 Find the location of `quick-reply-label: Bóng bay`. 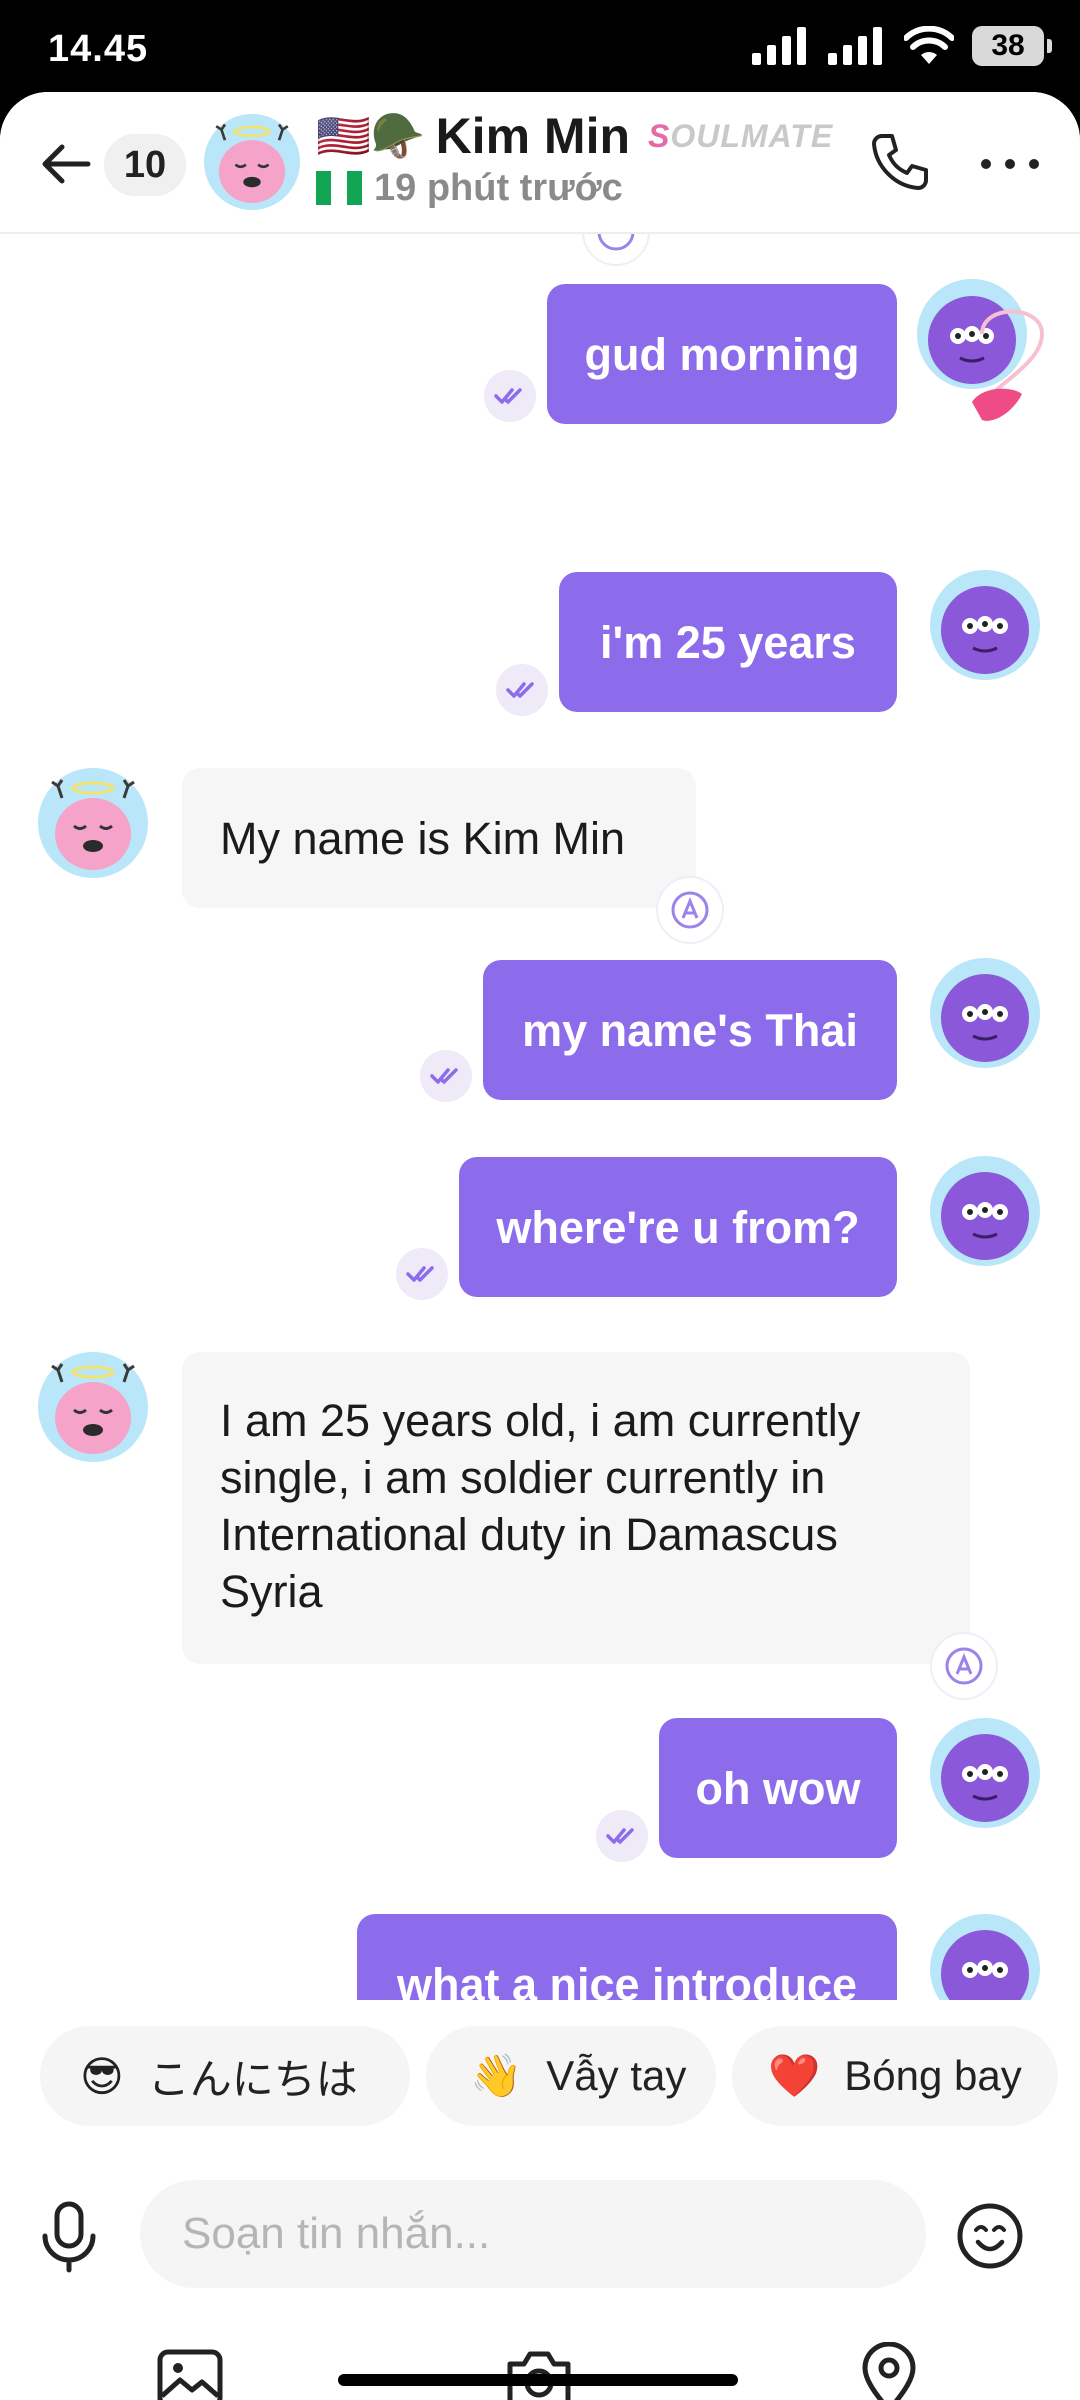

quick-reply-label: Bóng bay is located at coordinates (933, 2075).